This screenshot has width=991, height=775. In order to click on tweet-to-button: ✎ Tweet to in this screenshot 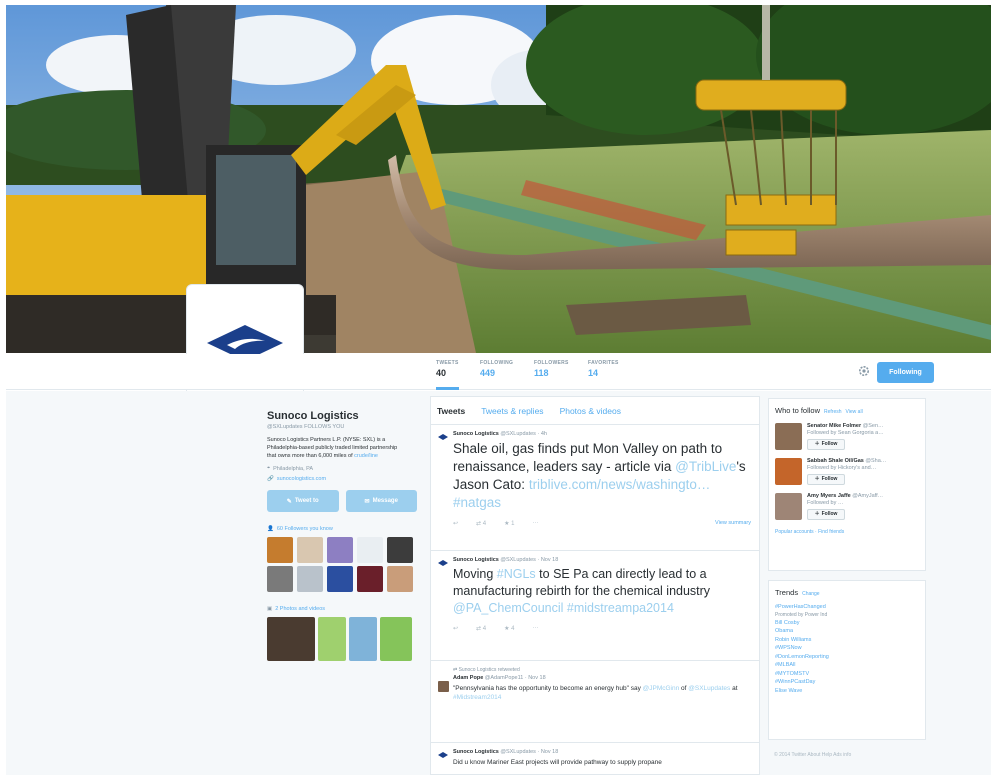, I will do `click(303, 501)`.